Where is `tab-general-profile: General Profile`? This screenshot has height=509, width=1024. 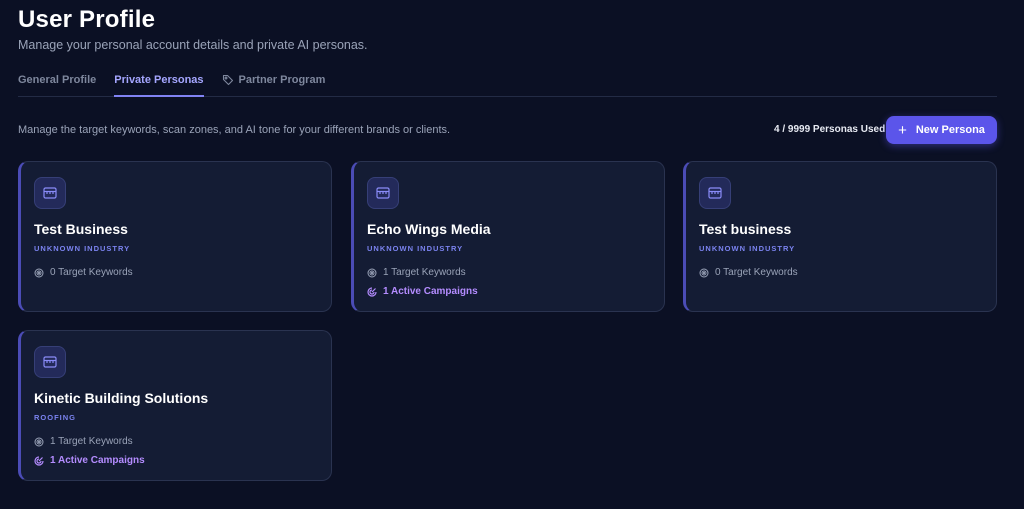 tab-general-profile: General Profile is located at coordinates (57, 80).